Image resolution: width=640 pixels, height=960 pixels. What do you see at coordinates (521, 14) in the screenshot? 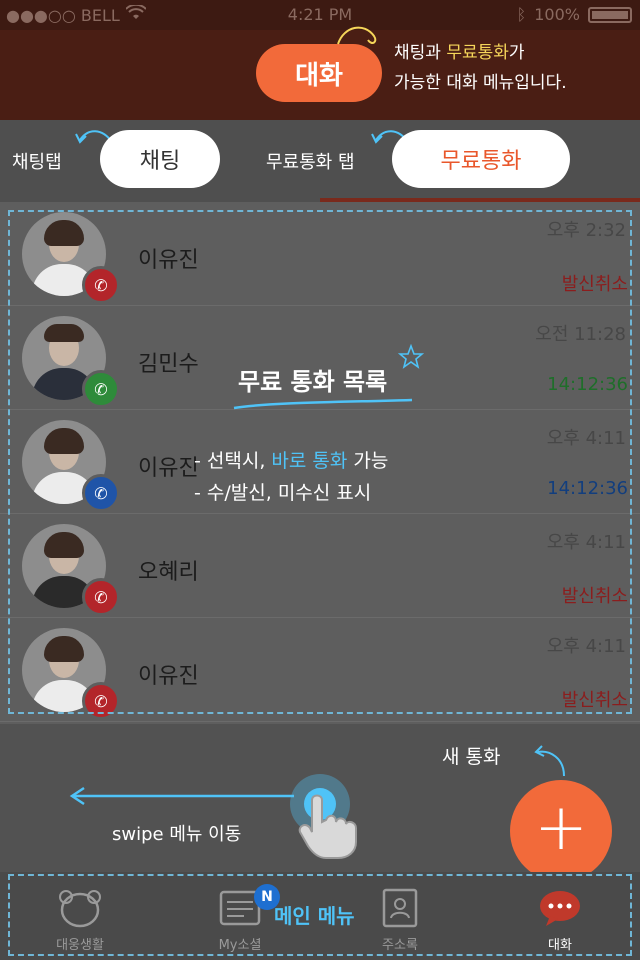
I see `bluetooth-icon: ᛒ` at bounding box center [521, 14].